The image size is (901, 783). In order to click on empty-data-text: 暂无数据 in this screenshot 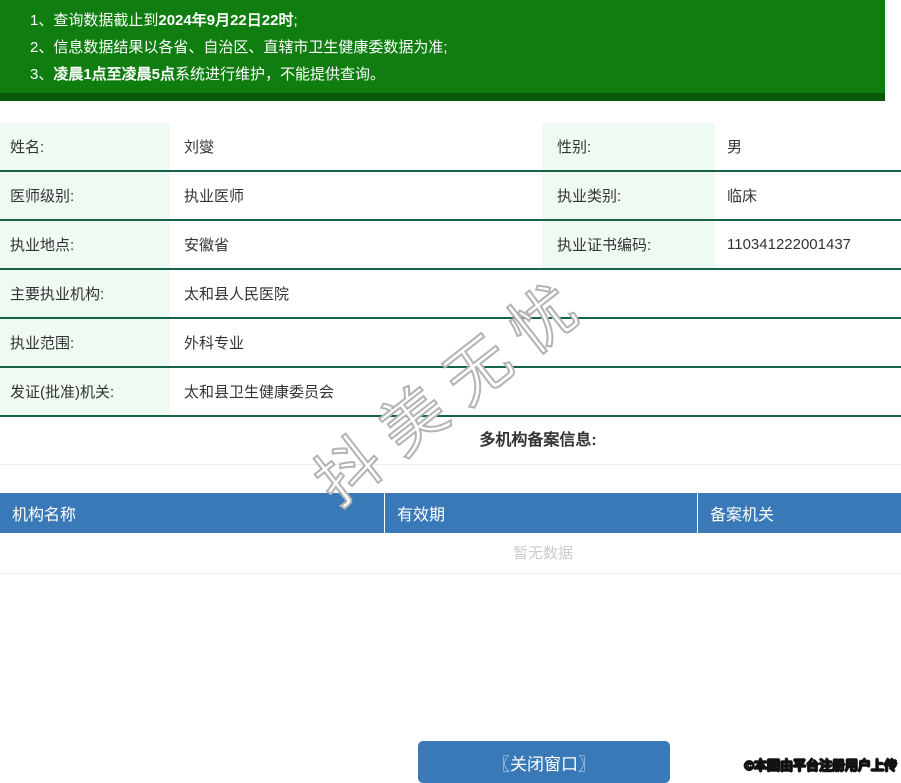, I will do `click(450, 553)`.